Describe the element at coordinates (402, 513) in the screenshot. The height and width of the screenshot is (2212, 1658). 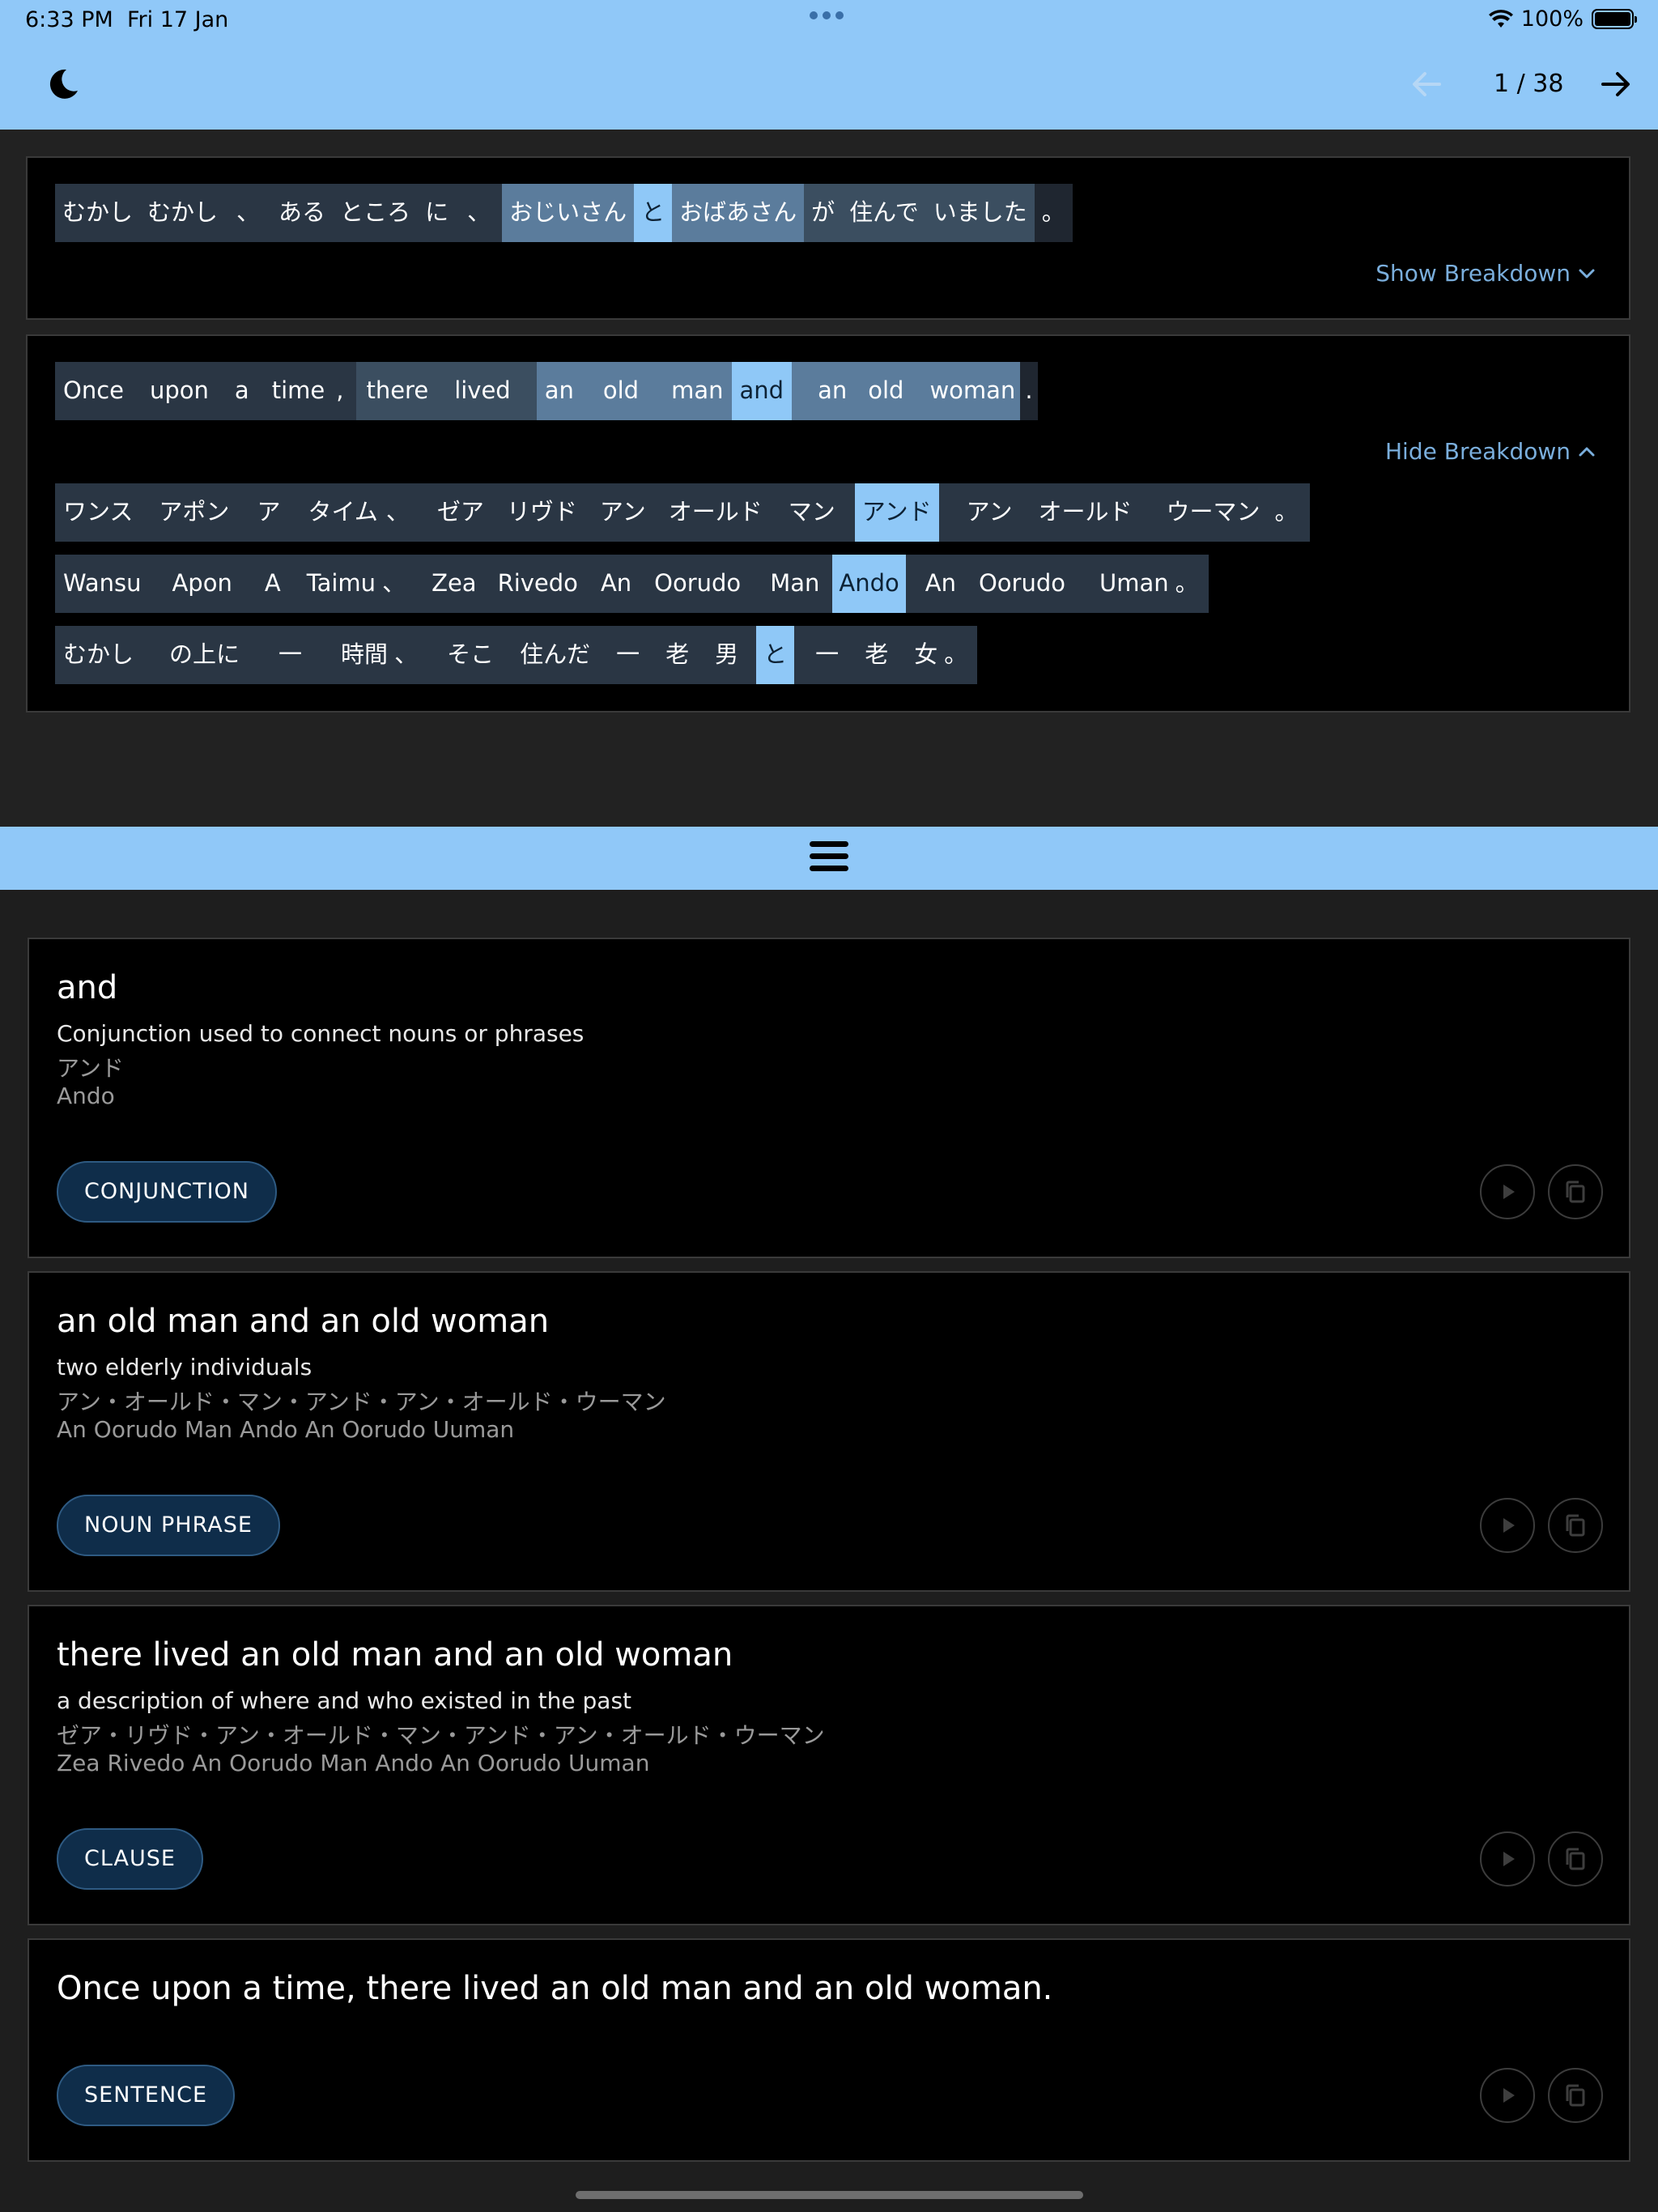
I see `katakana-token: 、` at that location.